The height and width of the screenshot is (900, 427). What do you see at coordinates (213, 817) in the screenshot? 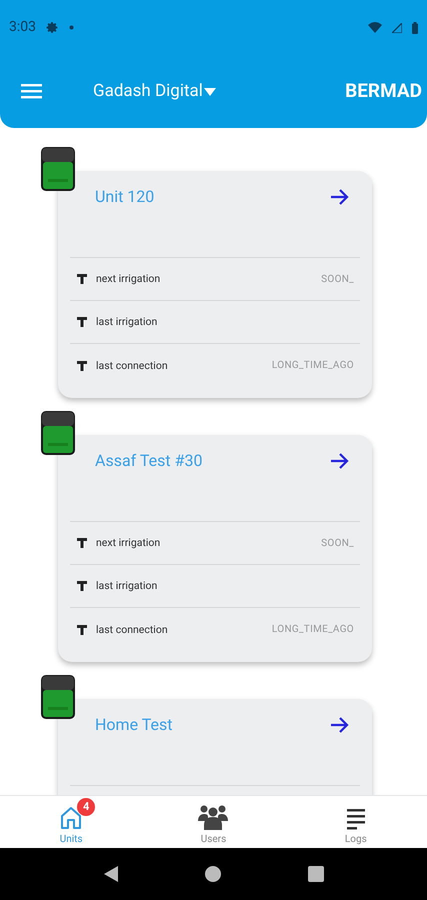
I see `group-icon` at bounding box center [213, 817].